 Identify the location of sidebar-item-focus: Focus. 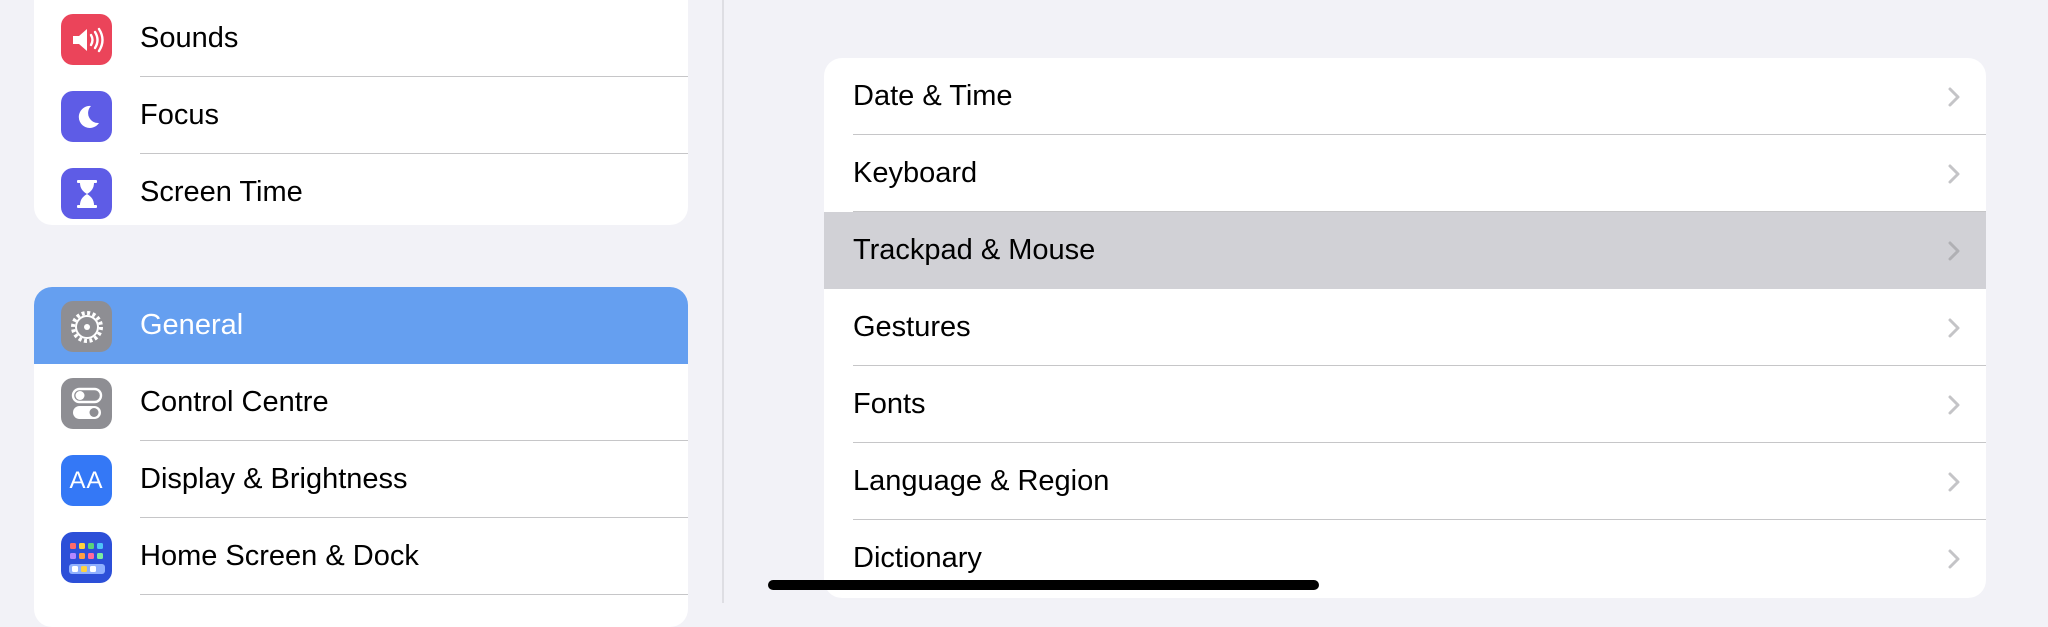
(361, 115).